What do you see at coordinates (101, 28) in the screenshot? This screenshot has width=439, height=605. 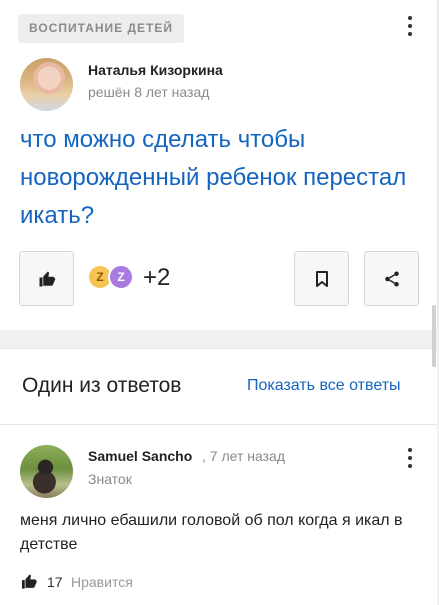 I see `category-tag: ВОСПИТАНИЕ ДЕТЕЙ` at bounding box center [101, 28].